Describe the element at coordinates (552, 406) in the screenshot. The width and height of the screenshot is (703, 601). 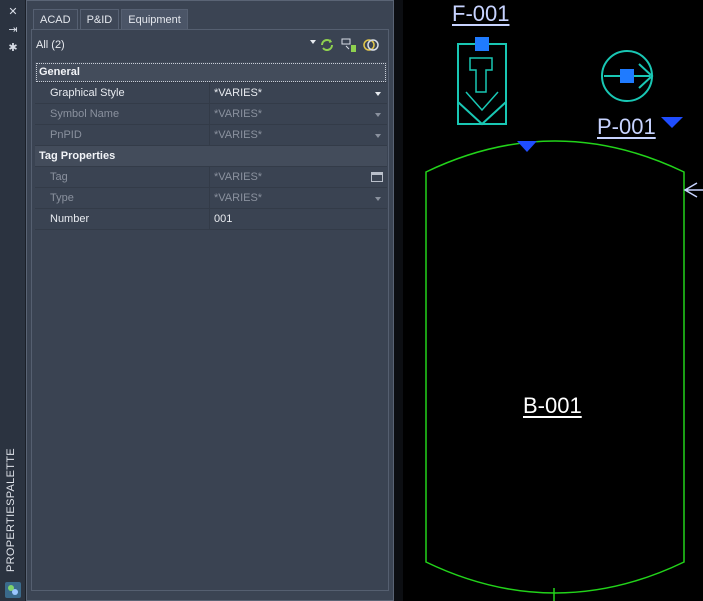
I see `vessel-tag: B-001` at that location.